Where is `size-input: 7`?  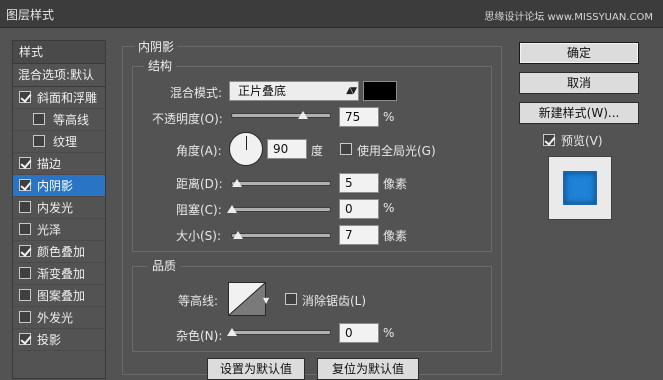
size-input: 7 is located at coordinates (359, 235).